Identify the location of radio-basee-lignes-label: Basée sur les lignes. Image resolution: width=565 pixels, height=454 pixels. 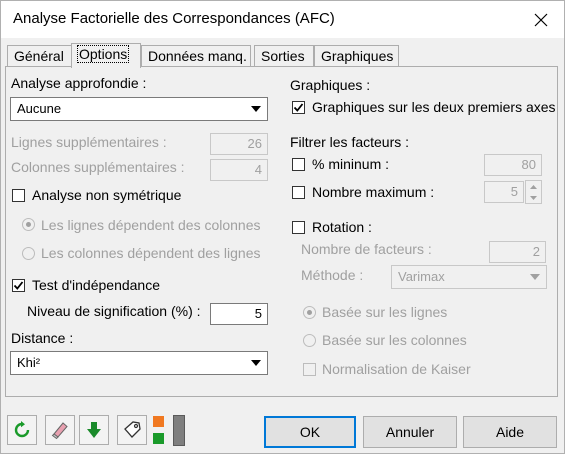
(385, 312).